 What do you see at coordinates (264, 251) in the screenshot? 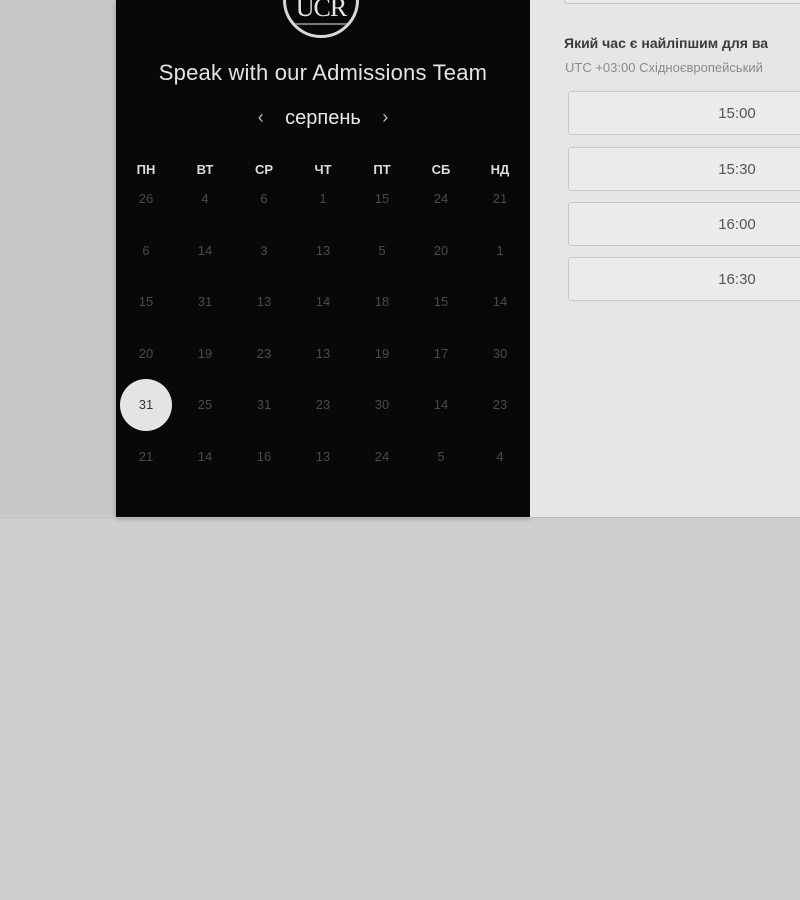
I see `calendar-day: 3` at bounding box center [264, 251].